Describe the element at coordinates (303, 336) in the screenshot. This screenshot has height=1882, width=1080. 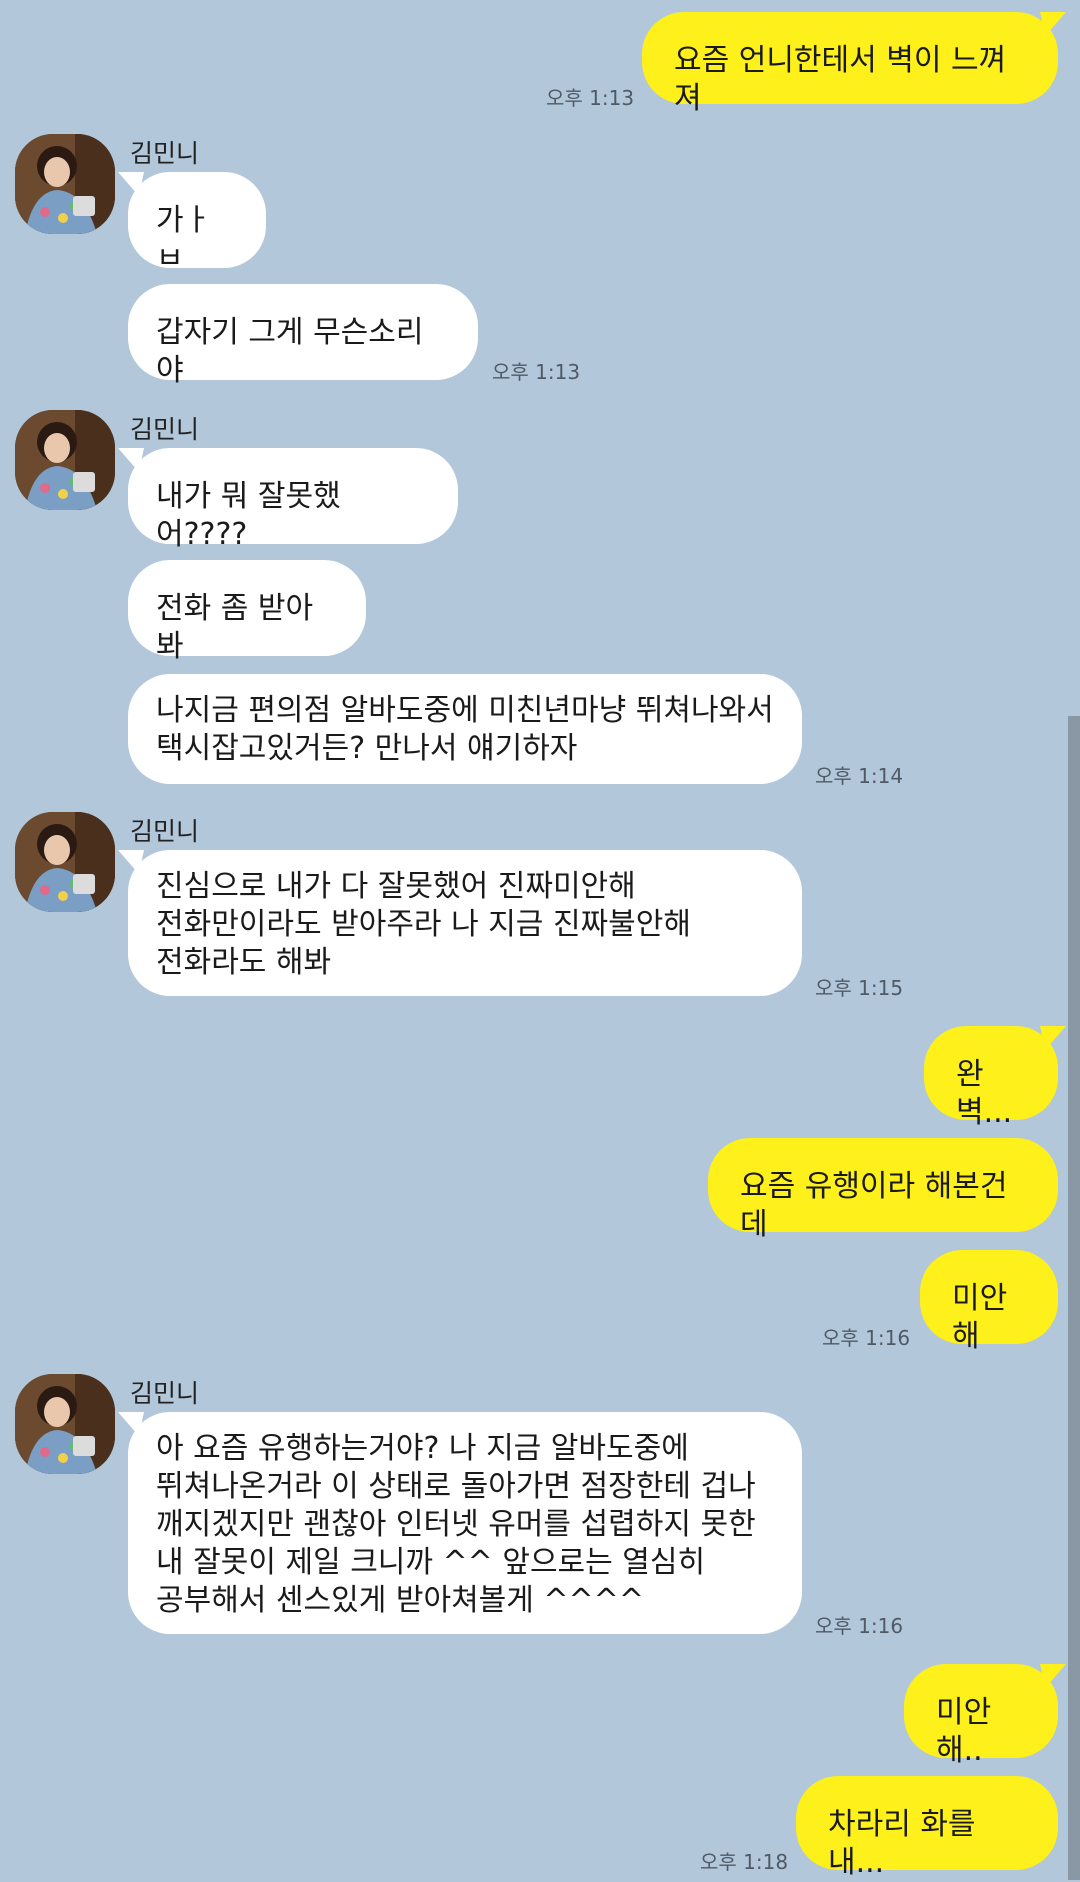
I see `message-bubble-received: 갑자기 그게 무슨소리야` at that location.